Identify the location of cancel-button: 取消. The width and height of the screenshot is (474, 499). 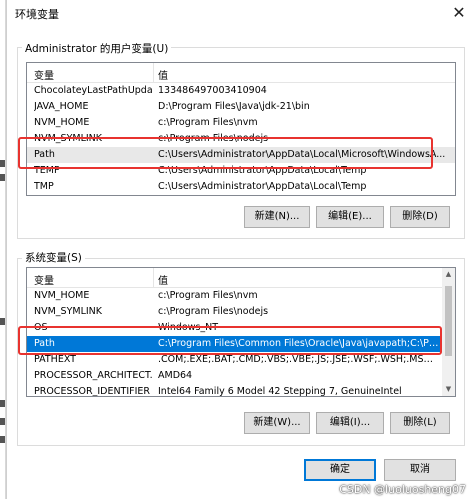
(420, 470).